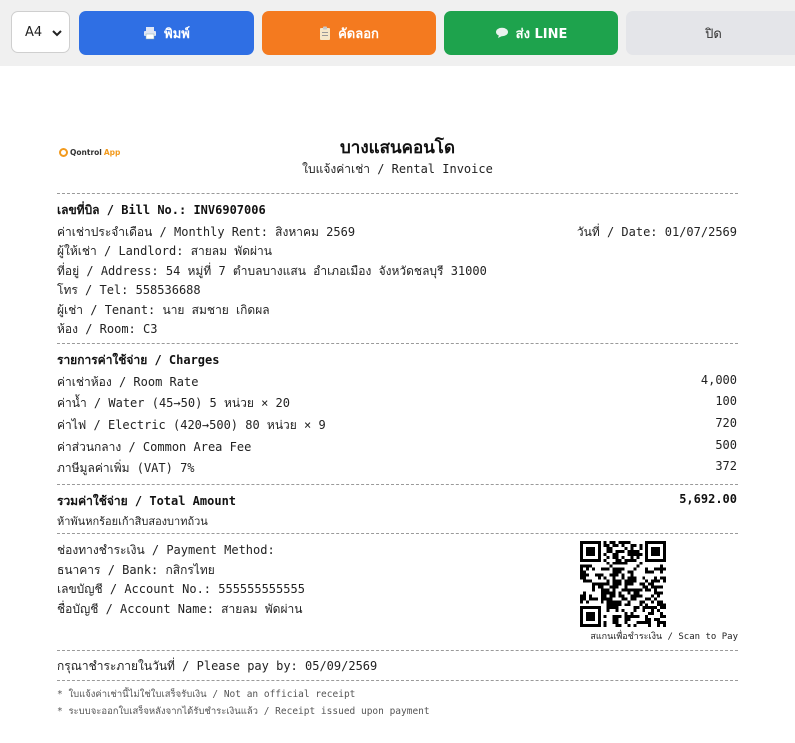 This screenshot has height=743, width=795. Describe the element at coordinates (397, 484) in the screenshot. I see `divider` at that location.